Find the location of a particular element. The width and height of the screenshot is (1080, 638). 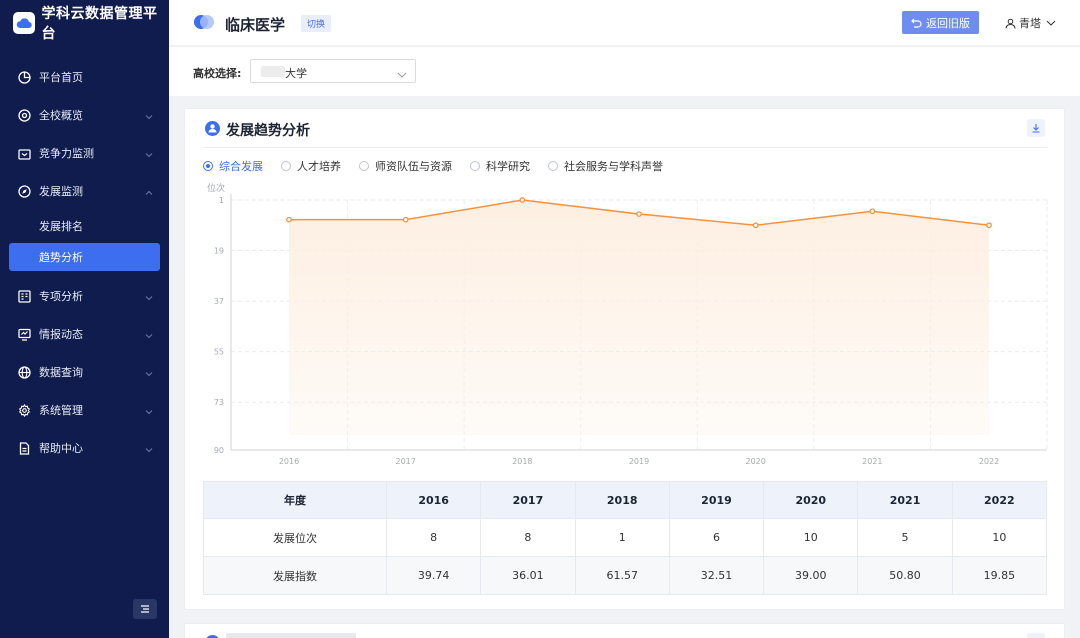

grid-icon is located at coordinates (24, 296).